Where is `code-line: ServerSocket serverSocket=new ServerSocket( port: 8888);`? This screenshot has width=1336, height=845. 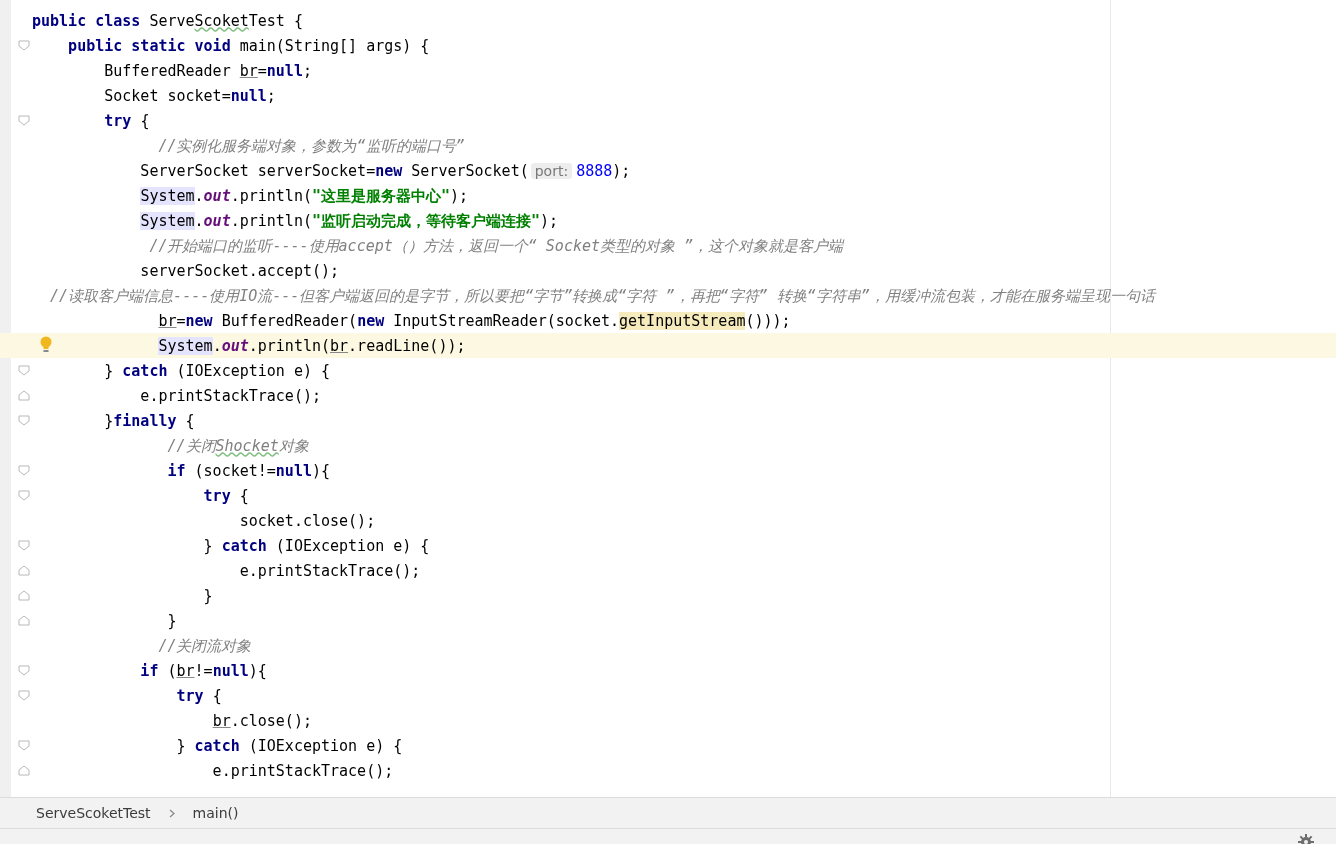 code-line: ServerSocket serverSocket=new ServerSocket( port: 8888); is located at coordinates (385, 170).